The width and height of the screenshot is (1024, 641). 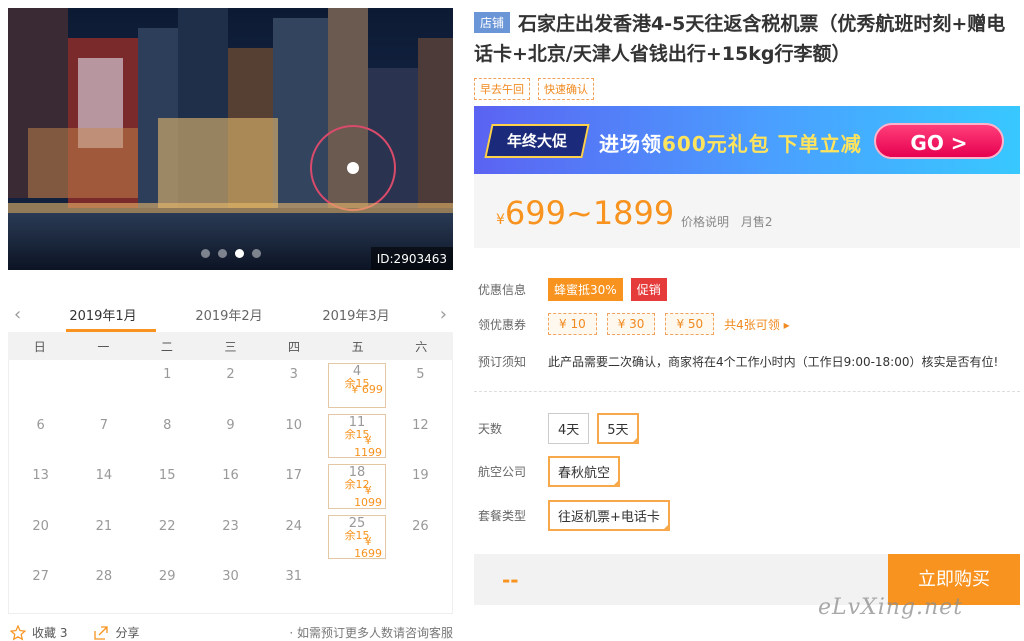 I want to click on days-option-5: 5天, so click(x=618, y=428).